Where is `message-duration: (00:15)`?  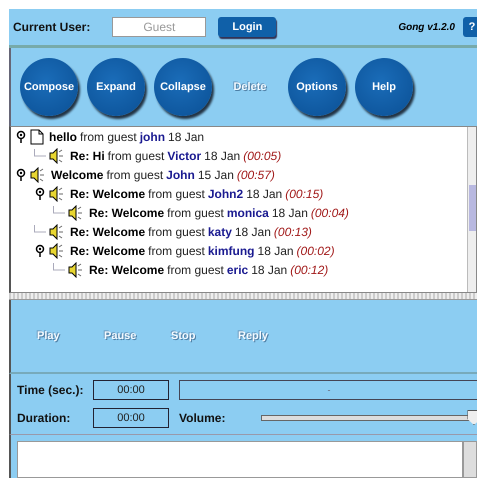
message-duration: (00:15) is located at coordinates (304, 193).